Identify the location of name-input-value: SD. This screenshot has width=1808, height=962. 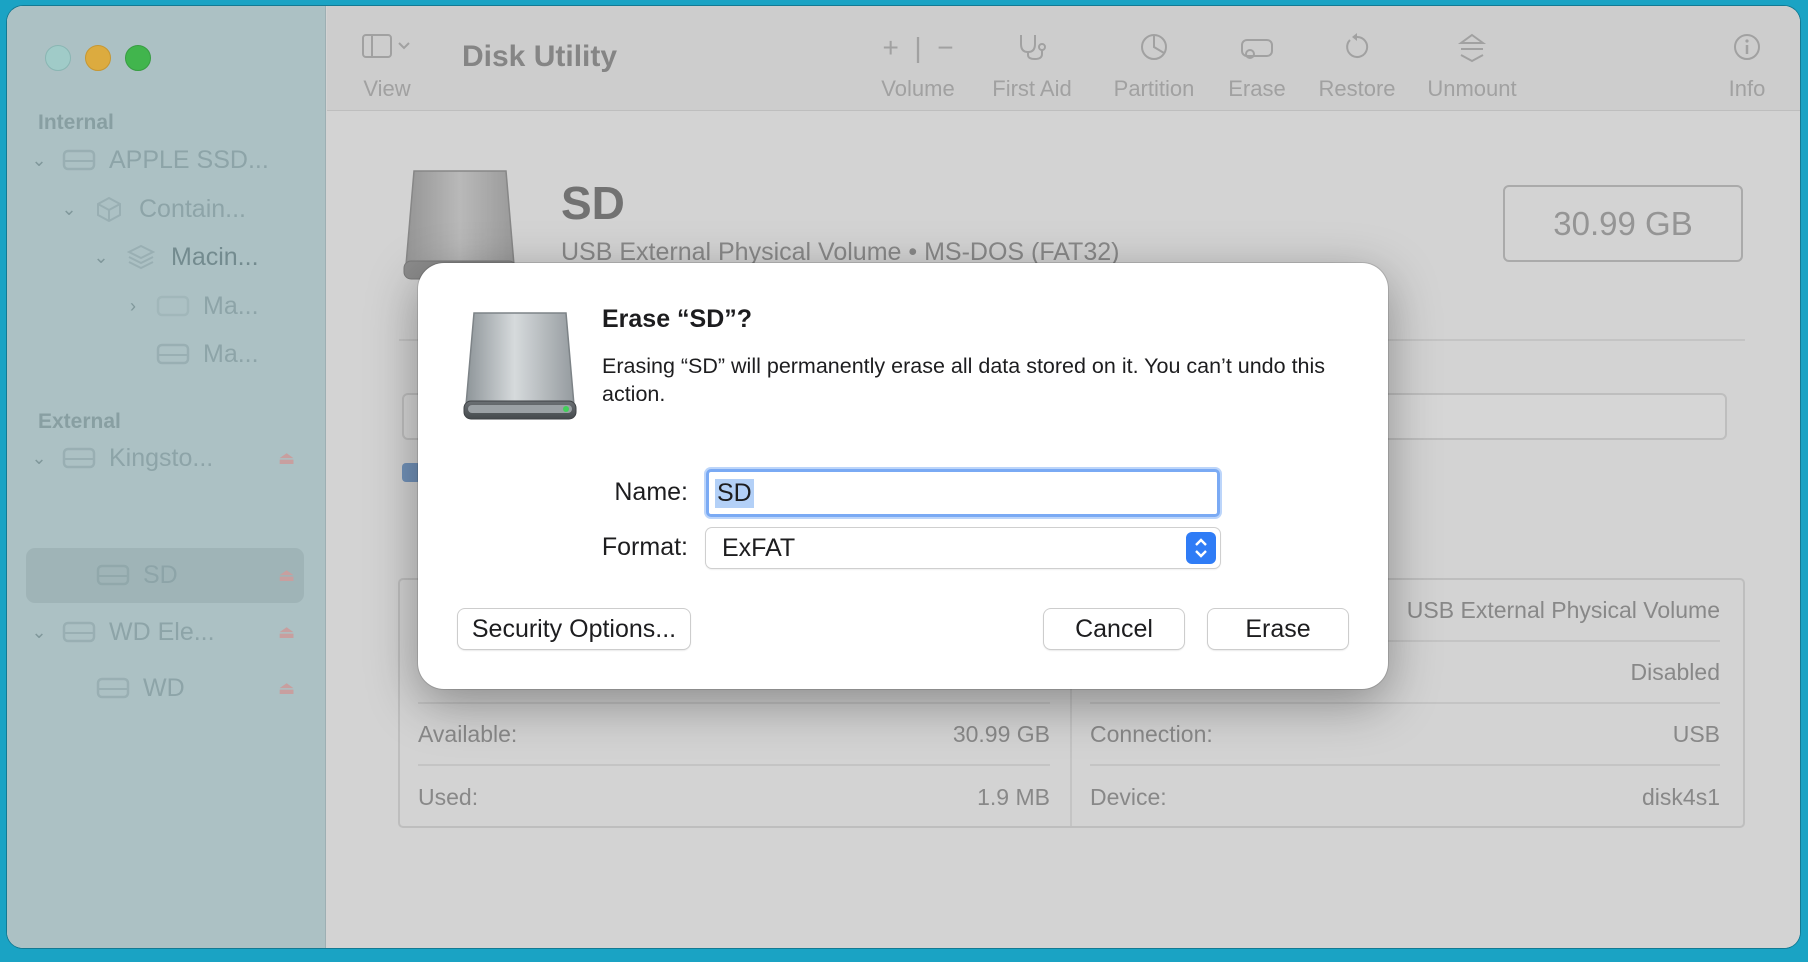
(734, 493).